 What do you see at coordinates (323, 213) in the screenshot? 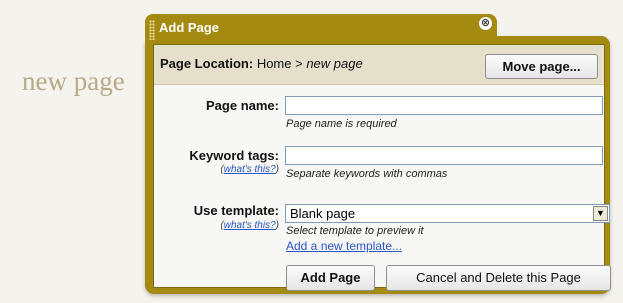
I see `template-selected-value: Blank page` at bounding box center [323, 213].